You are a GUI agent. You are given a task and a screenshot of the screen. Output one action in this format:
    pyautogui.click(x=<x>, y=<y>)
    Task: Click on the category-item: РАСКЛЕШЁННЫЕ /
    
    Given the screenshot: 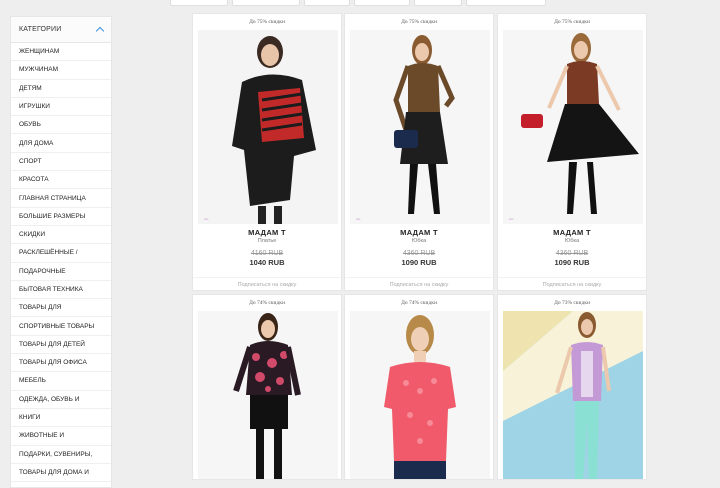 What is the action you would take?
    pyautogui.click(x=61, y=253)
    